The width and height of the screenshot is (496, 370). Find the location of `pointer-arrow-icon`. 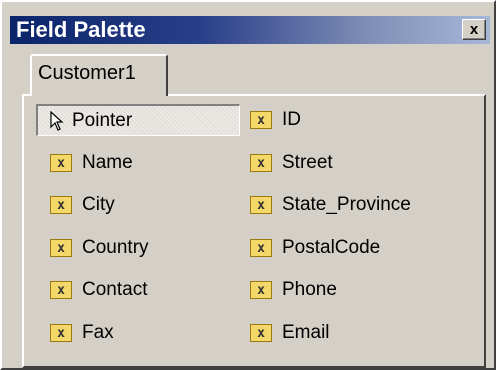

pointer-arrow-icon is located at coordinates (57, 120).